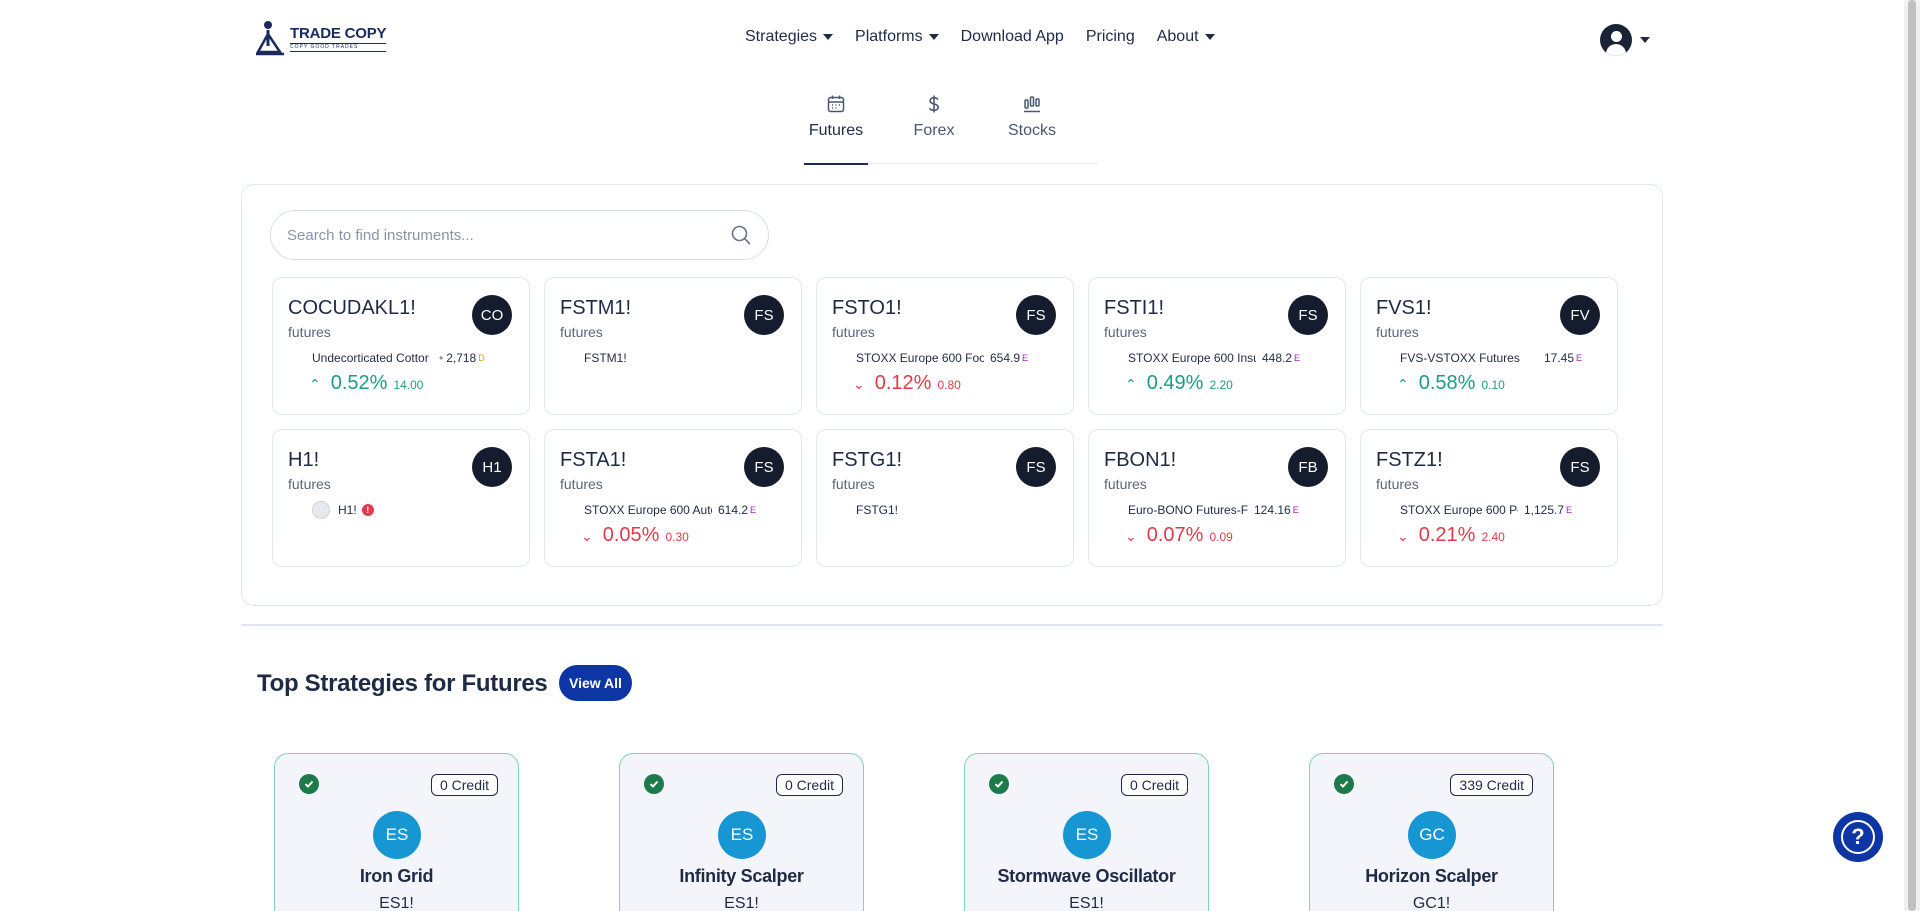  I want to click on exchange-flag: D, so click(481, 358).